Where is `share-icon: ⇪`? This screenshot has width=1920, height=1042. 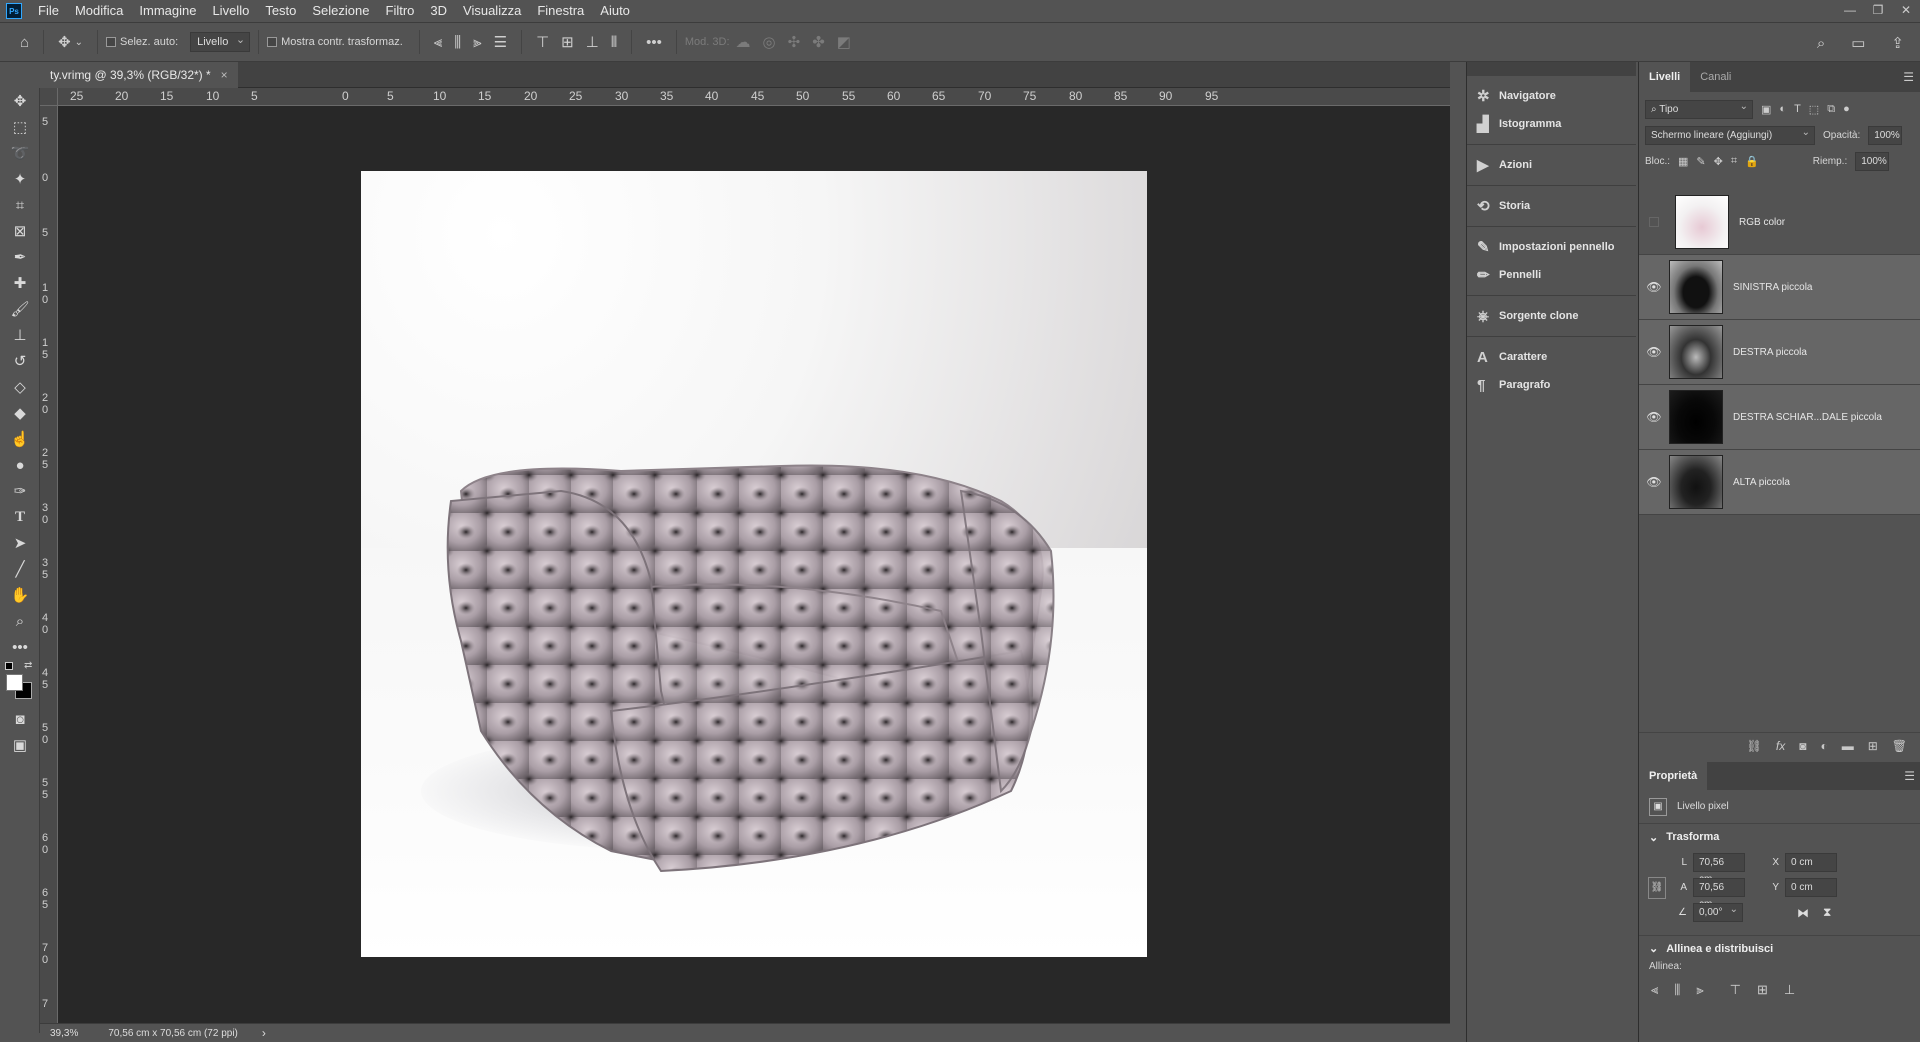 share-icon: ⇪ is located at coordinates (1897, 43).